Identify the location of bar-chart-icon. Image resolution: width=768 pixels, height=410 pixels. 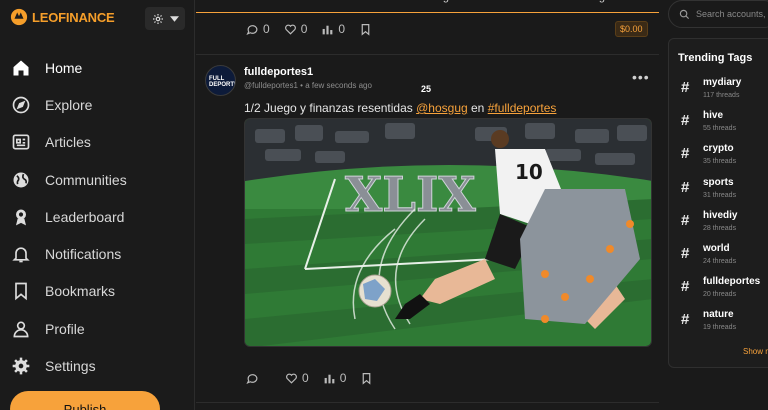
(328, 29).